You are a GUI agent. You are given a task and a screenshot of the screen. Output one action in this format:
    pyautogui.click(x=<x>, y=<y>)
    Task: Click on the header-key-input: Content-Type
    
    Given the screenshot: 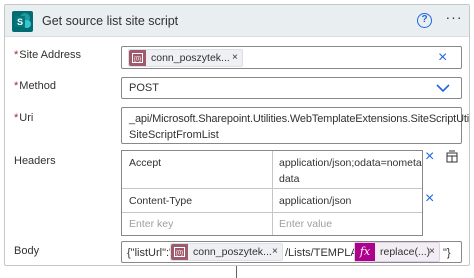 What is the action you would take?
    pyautogui.click(x=160, y=201)
    